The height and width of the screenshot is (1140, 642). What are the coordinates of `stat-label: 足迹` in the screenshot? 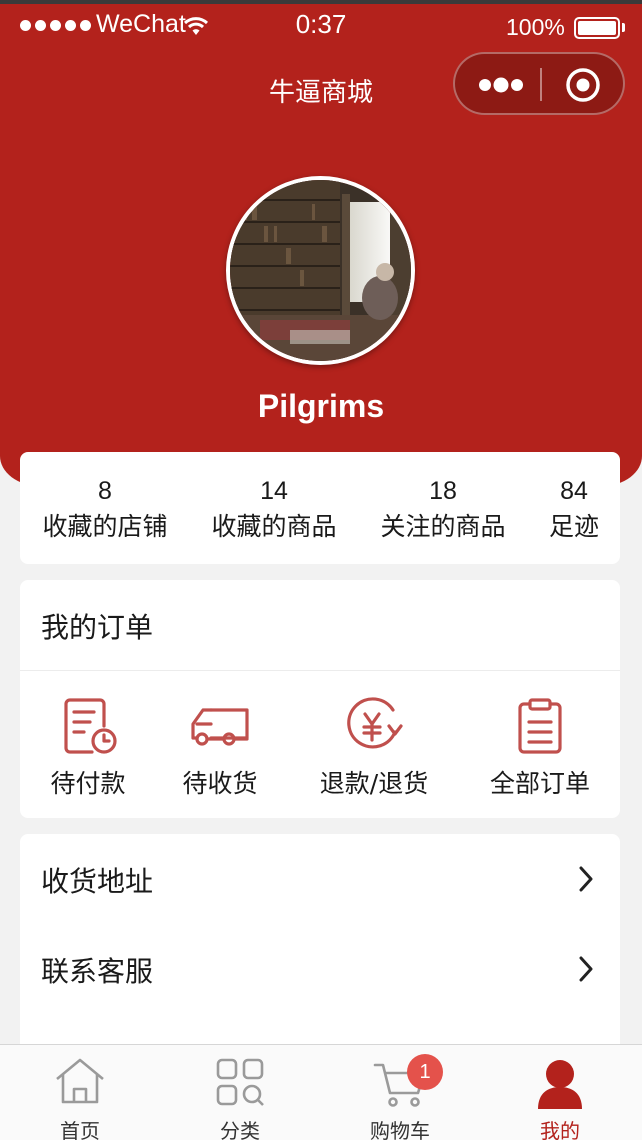 It's located at (573, 526).